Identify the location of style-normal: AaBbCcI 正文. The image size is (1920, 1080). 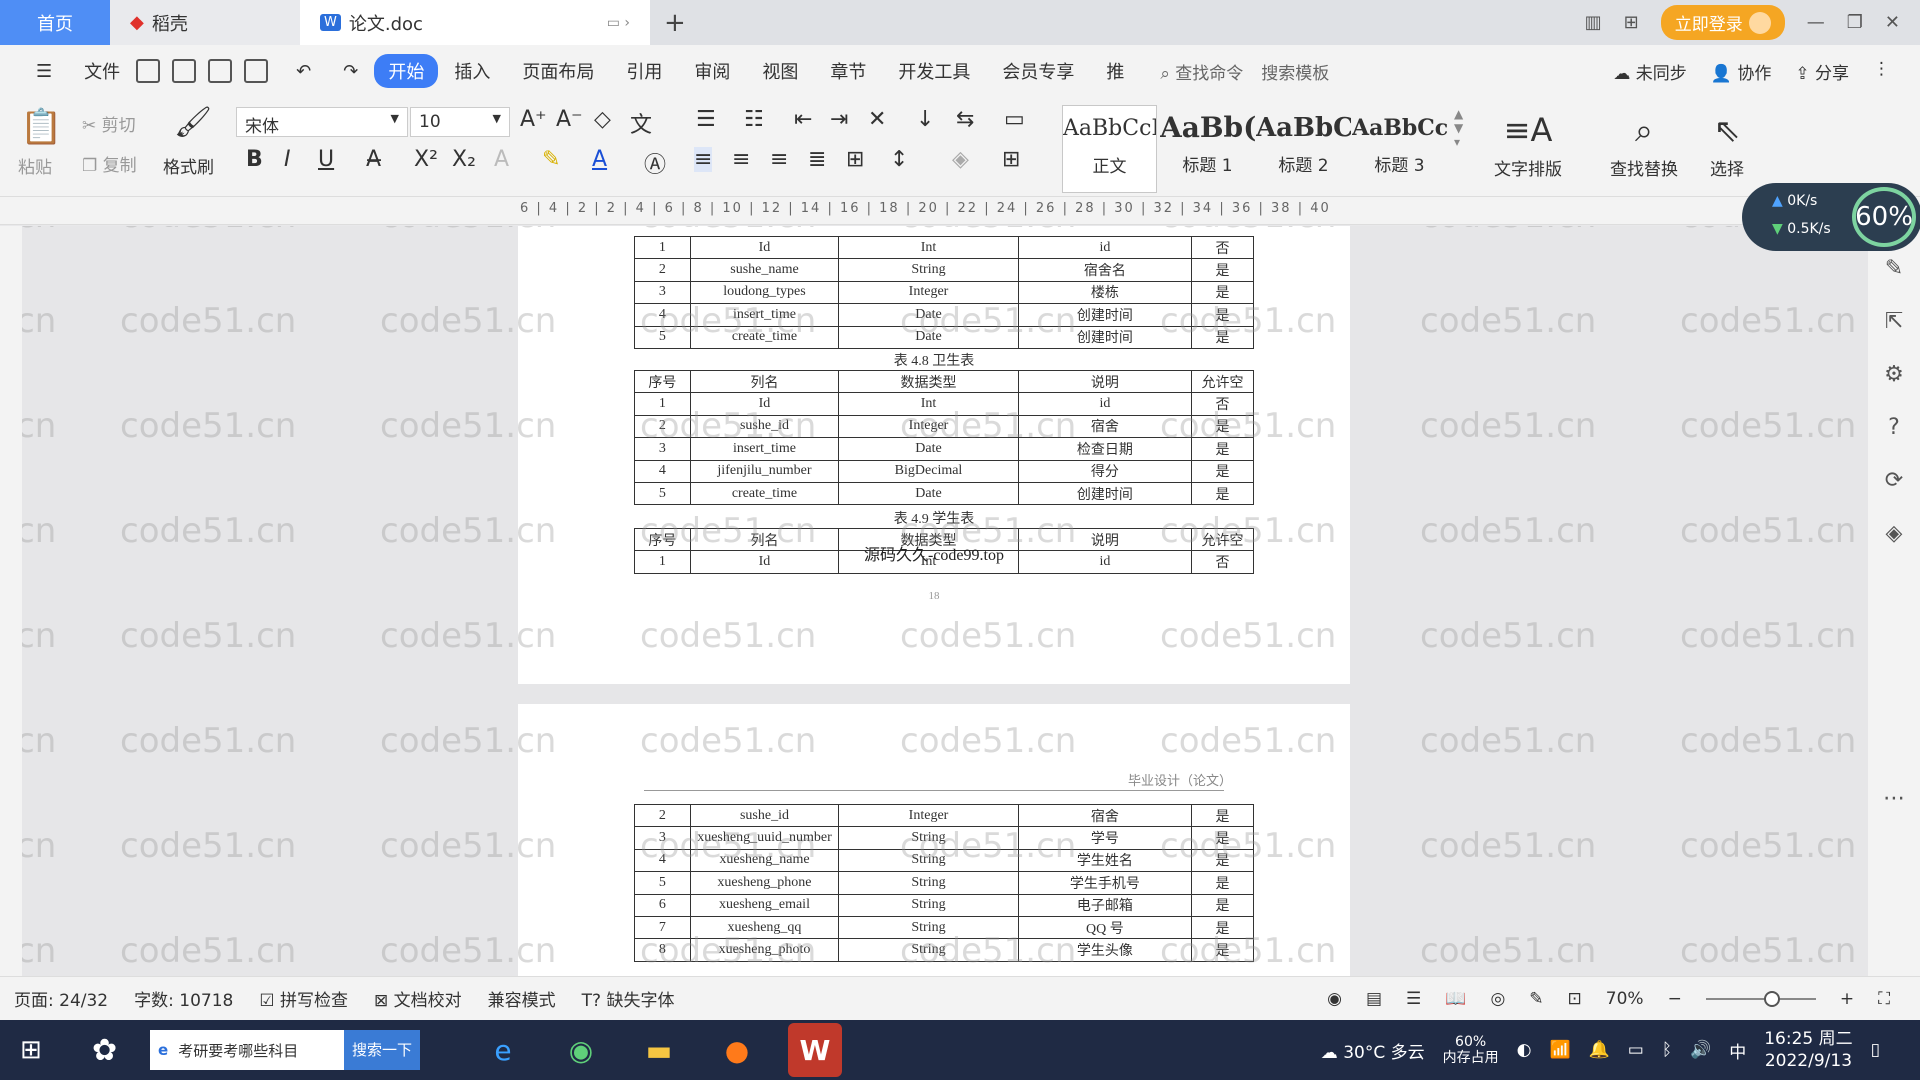
(1109, 149).